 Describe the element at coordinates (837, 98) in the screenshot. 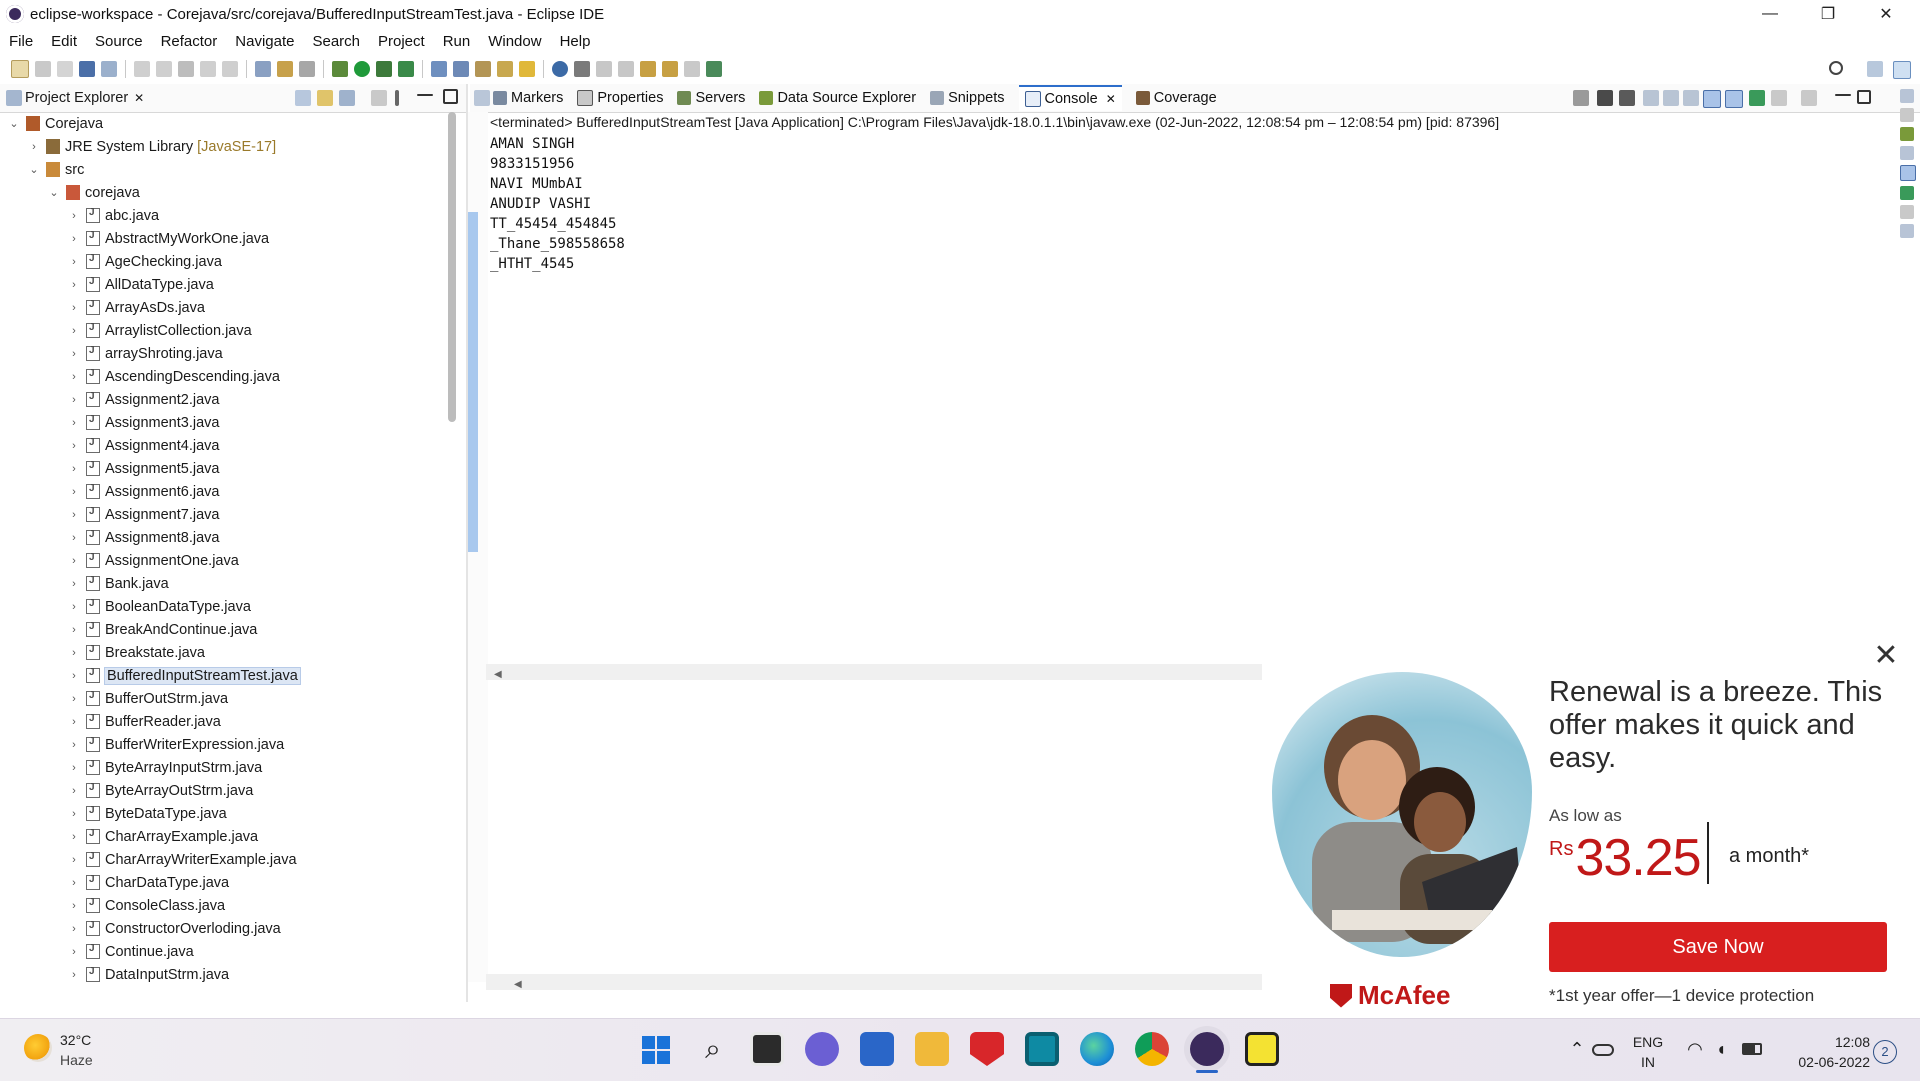

I see `tab-data-source-explorer: Data Source Explorer` at that location.